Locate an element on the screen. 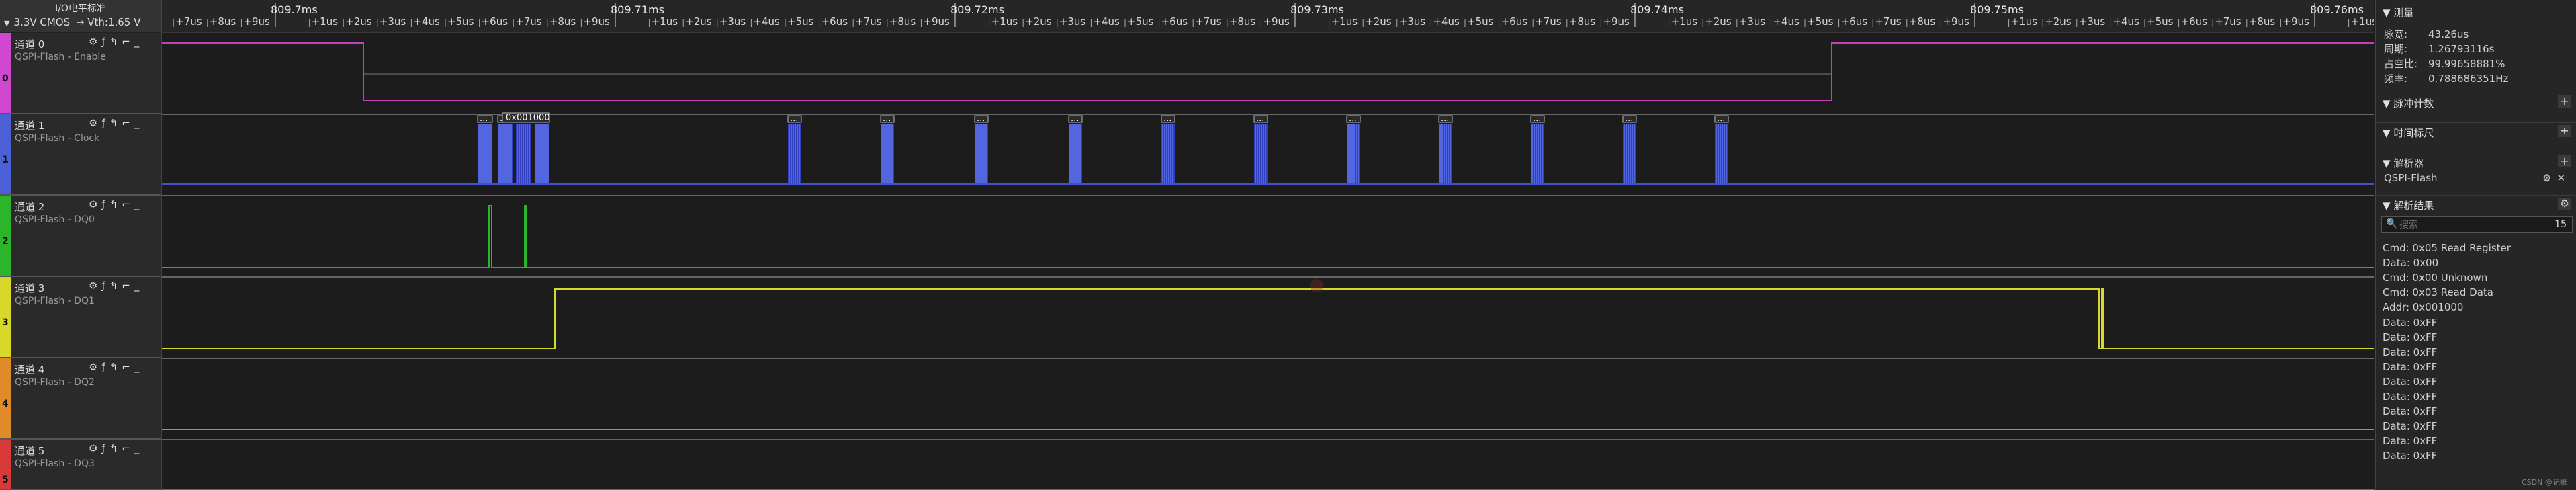 This screenshot has width=2576, height=490. add-pulse-count-button: + is located at coordinates (2565, 102).